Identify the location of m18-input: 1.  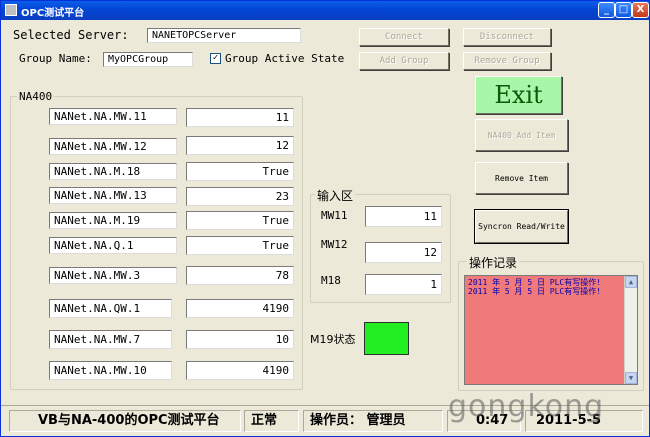
(403, 284).